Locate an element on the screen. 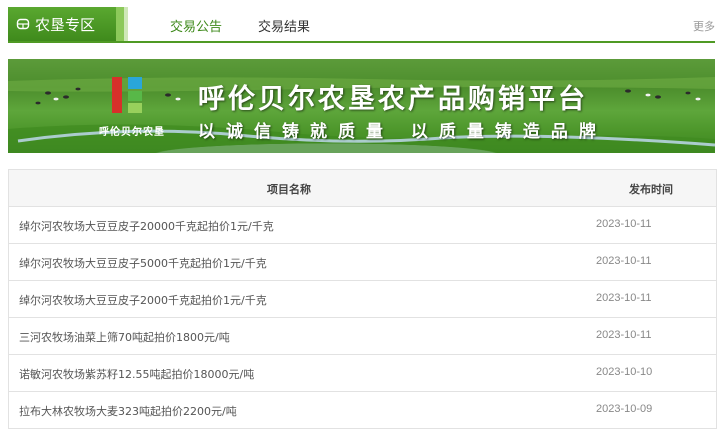 This screenshot has height=429, width=723. home-icon is located at coordinates (23, 24).